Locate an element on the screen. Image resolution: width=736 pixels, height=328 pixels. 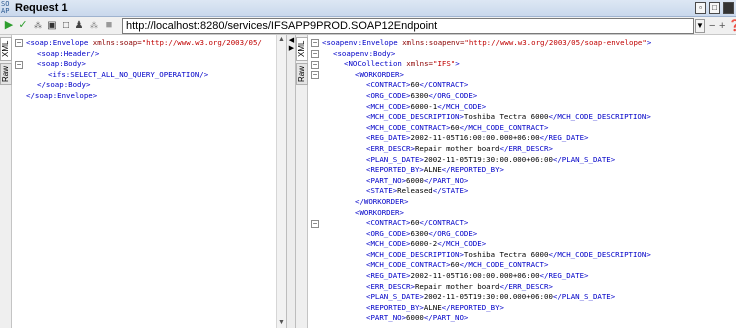
run-icon: ▶ is located at coordinates (9, 25).